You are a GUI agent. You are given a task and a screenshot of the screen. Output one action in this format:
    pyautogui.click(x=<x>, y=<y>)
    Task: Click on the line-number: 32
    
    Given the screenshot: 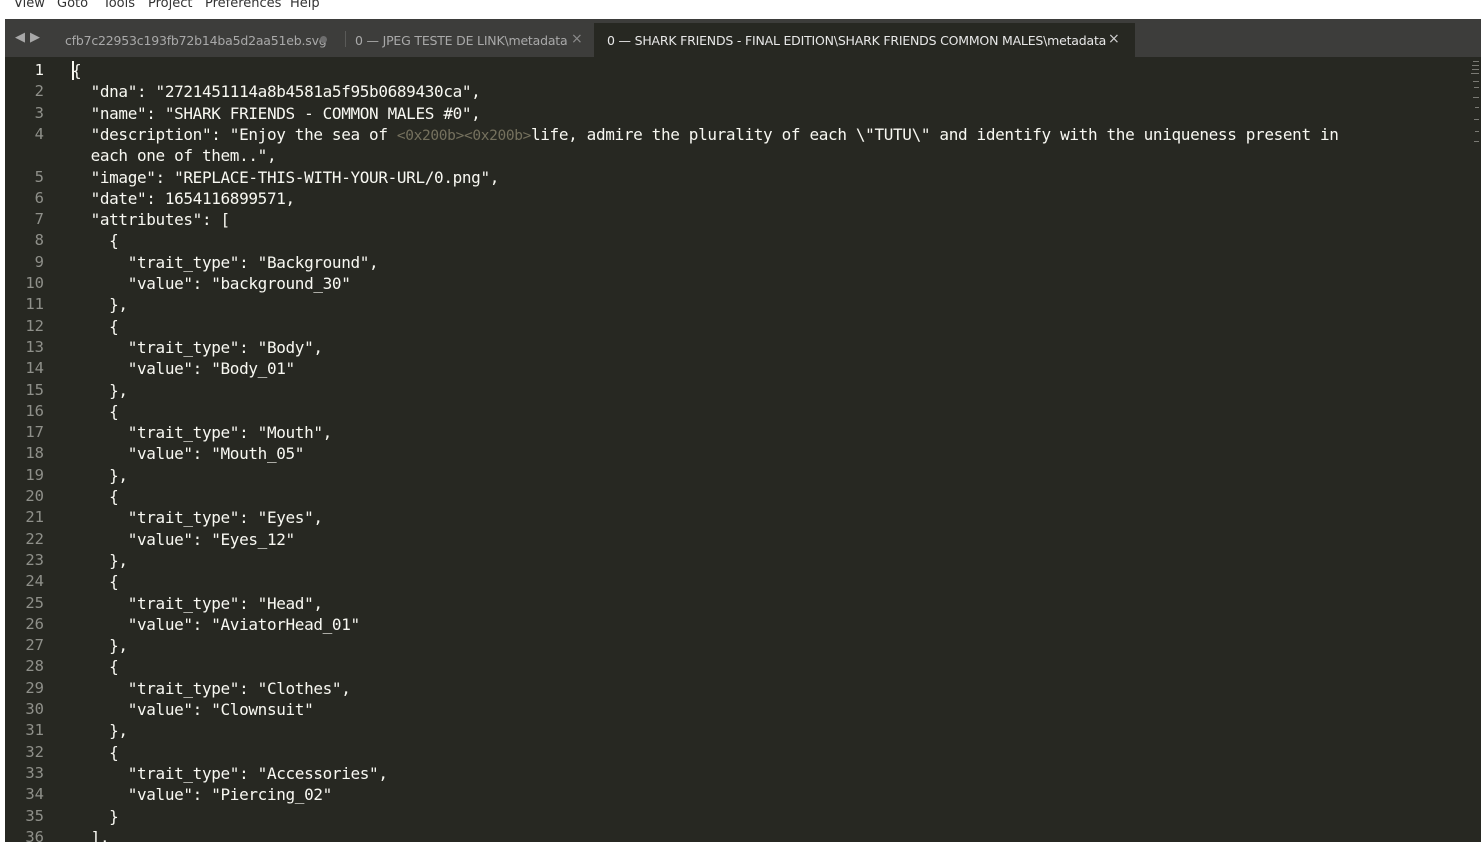 What is the action you would take?
    pyautogui.click(x=34, y=751)
    